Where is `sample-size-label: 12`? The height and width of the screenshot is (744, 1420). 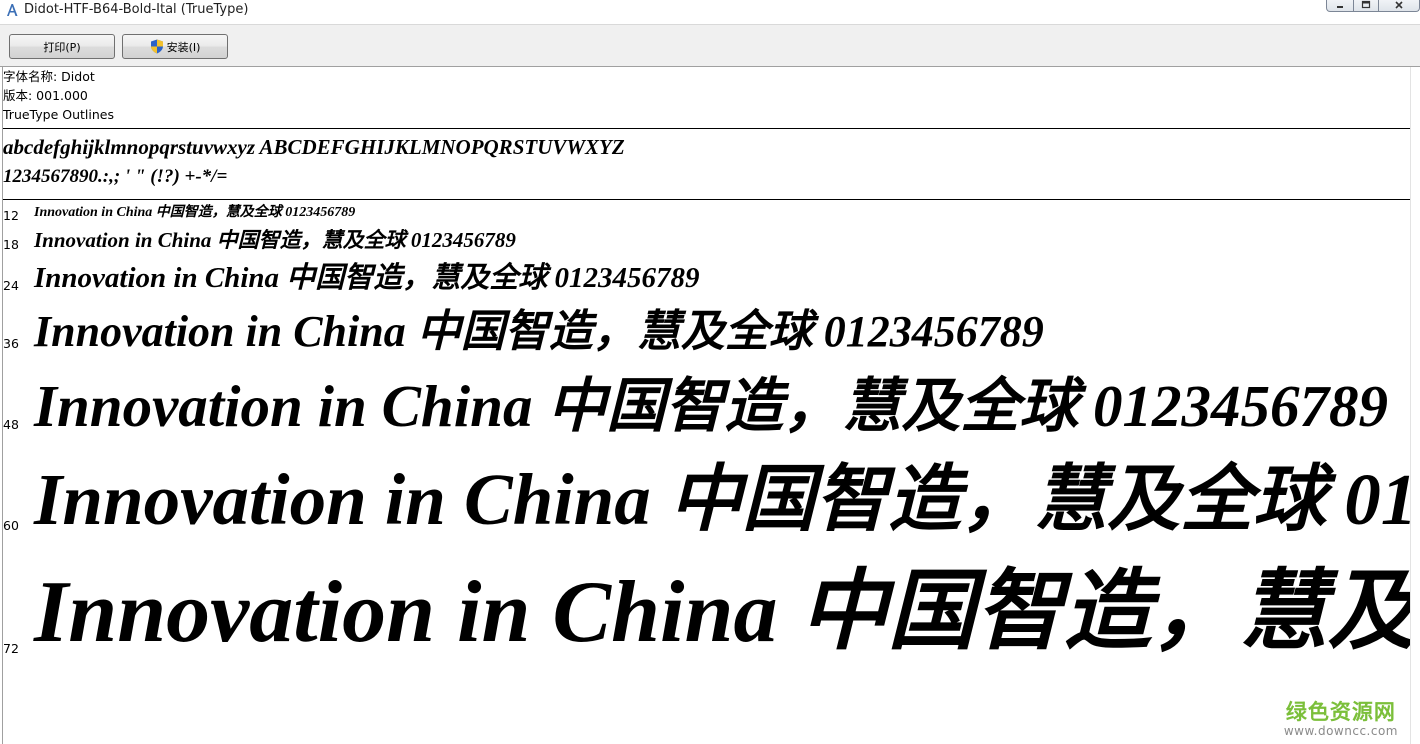 sample-size-label: 12 is located at coordinates (11, 215).